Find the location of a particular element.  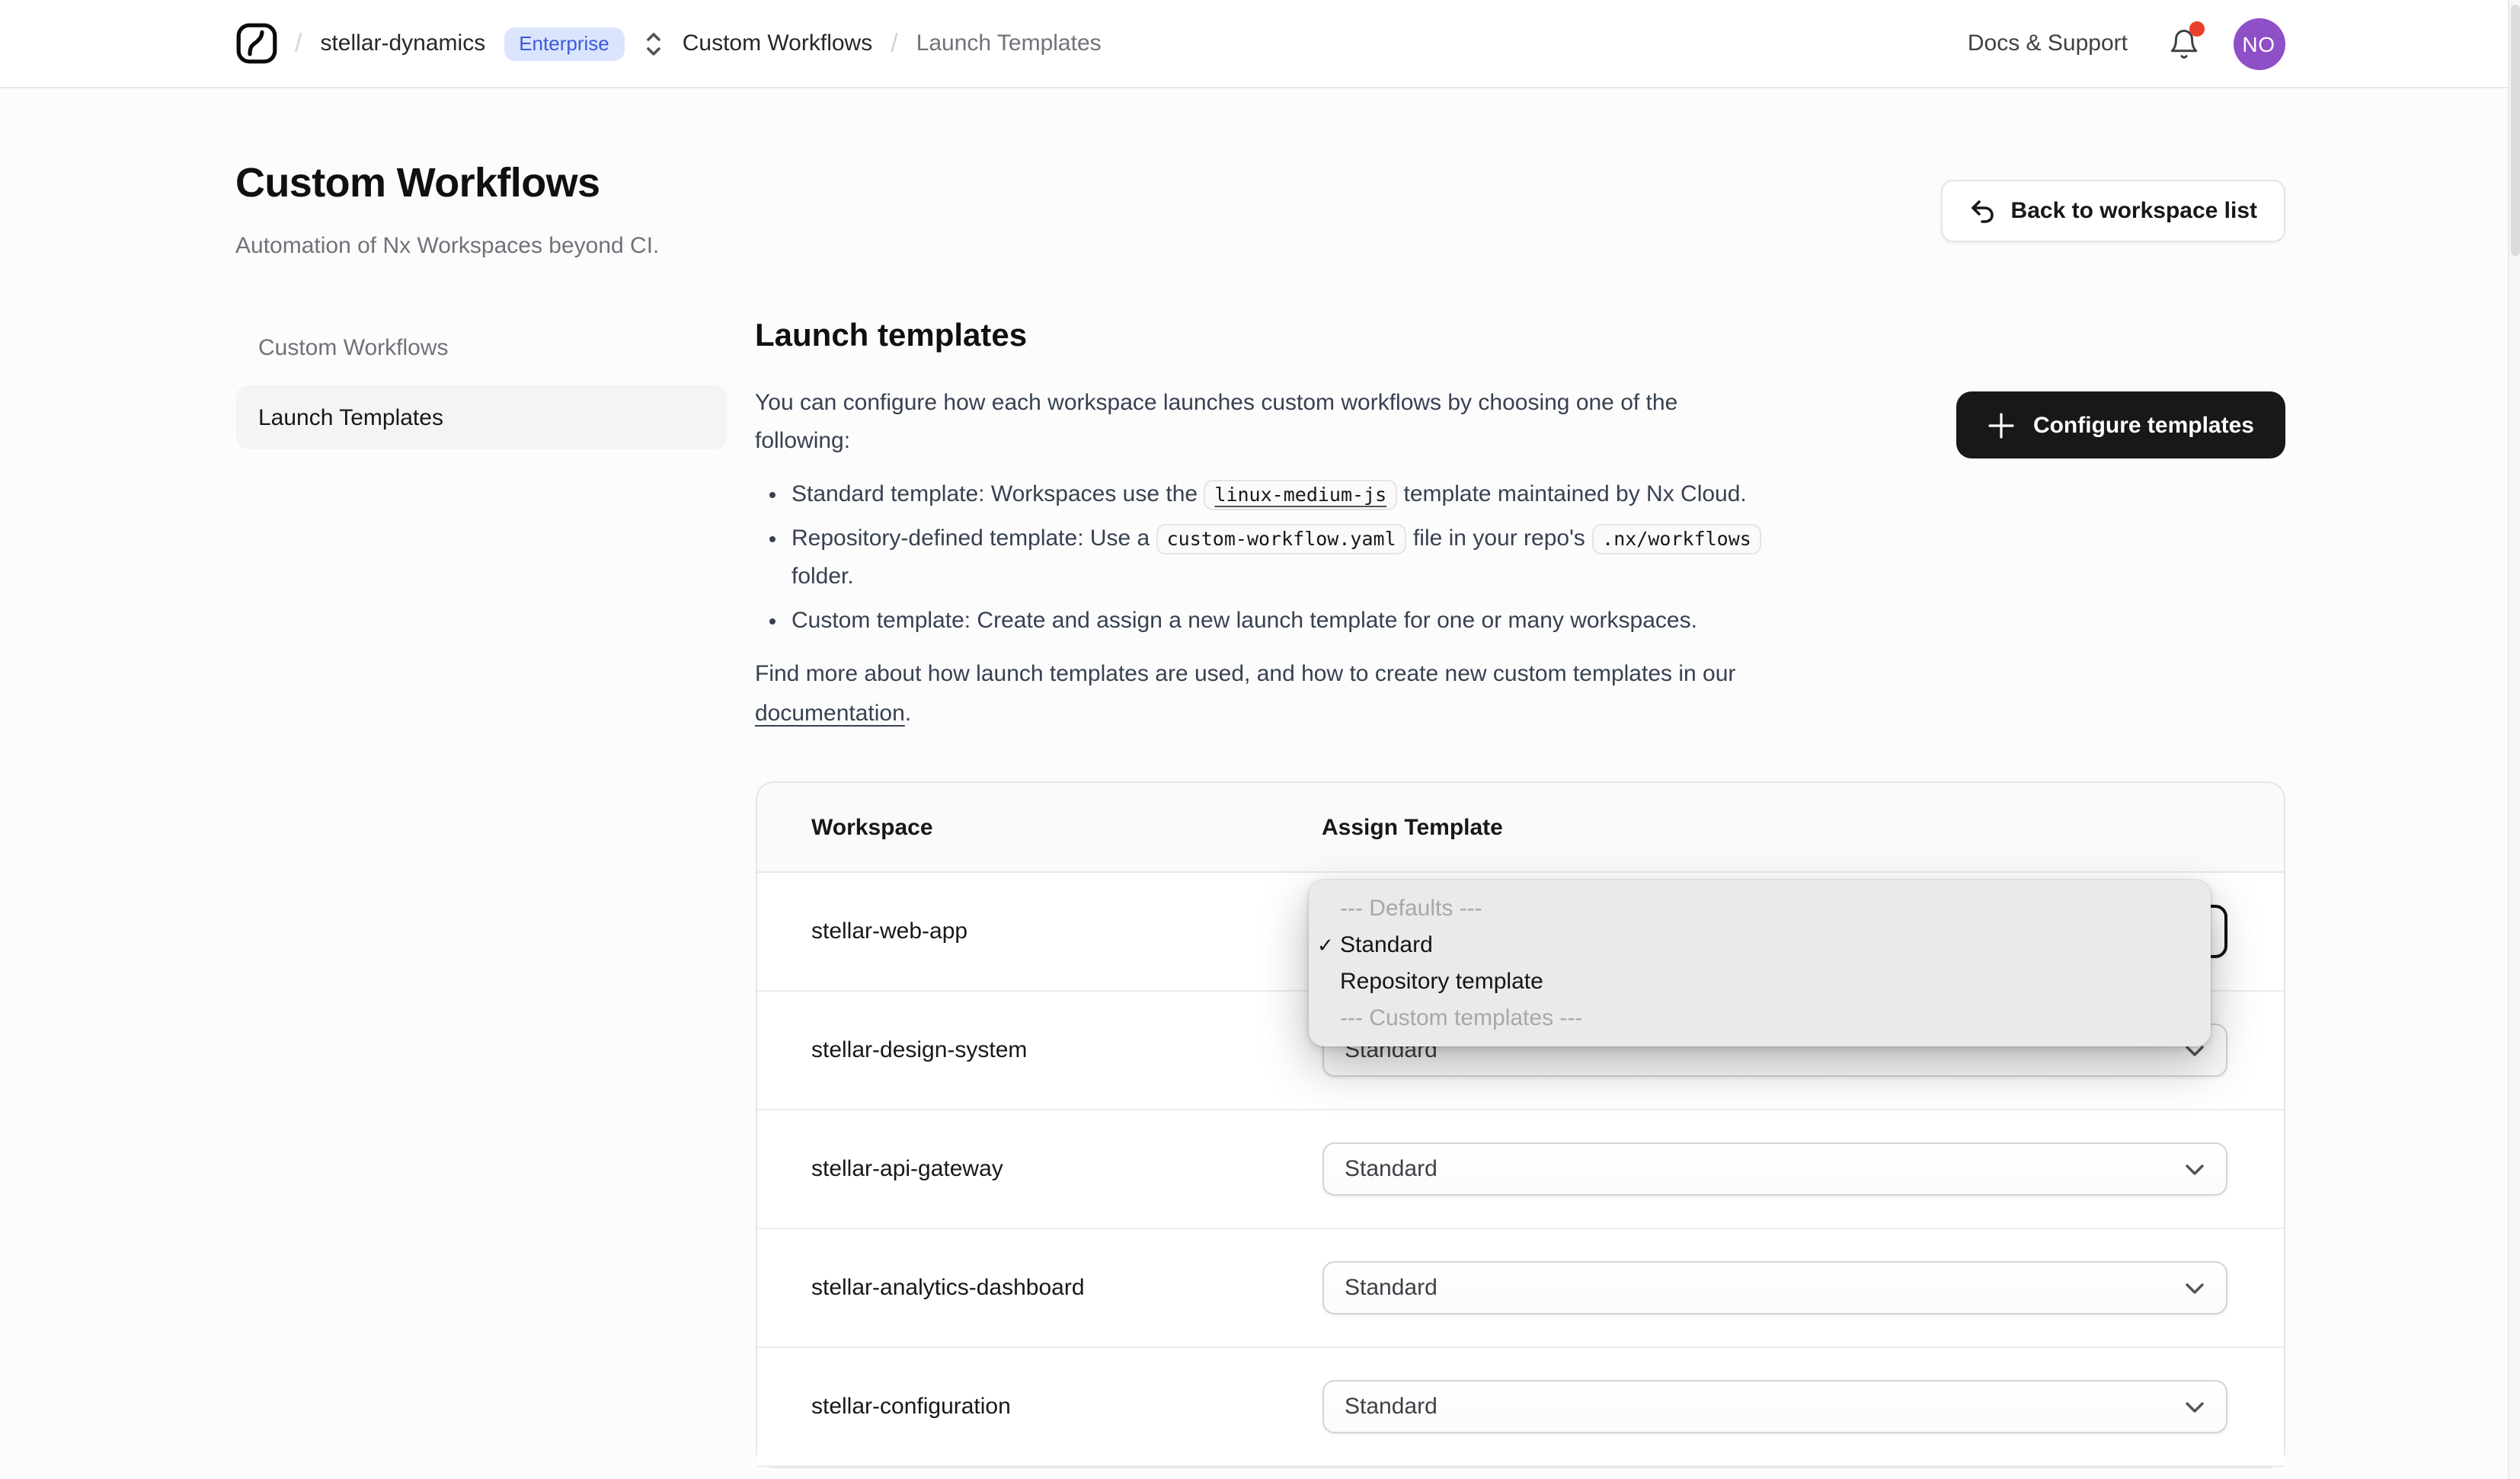

docs-support-link: Docs & Support is located at coordinates (2048, 43).